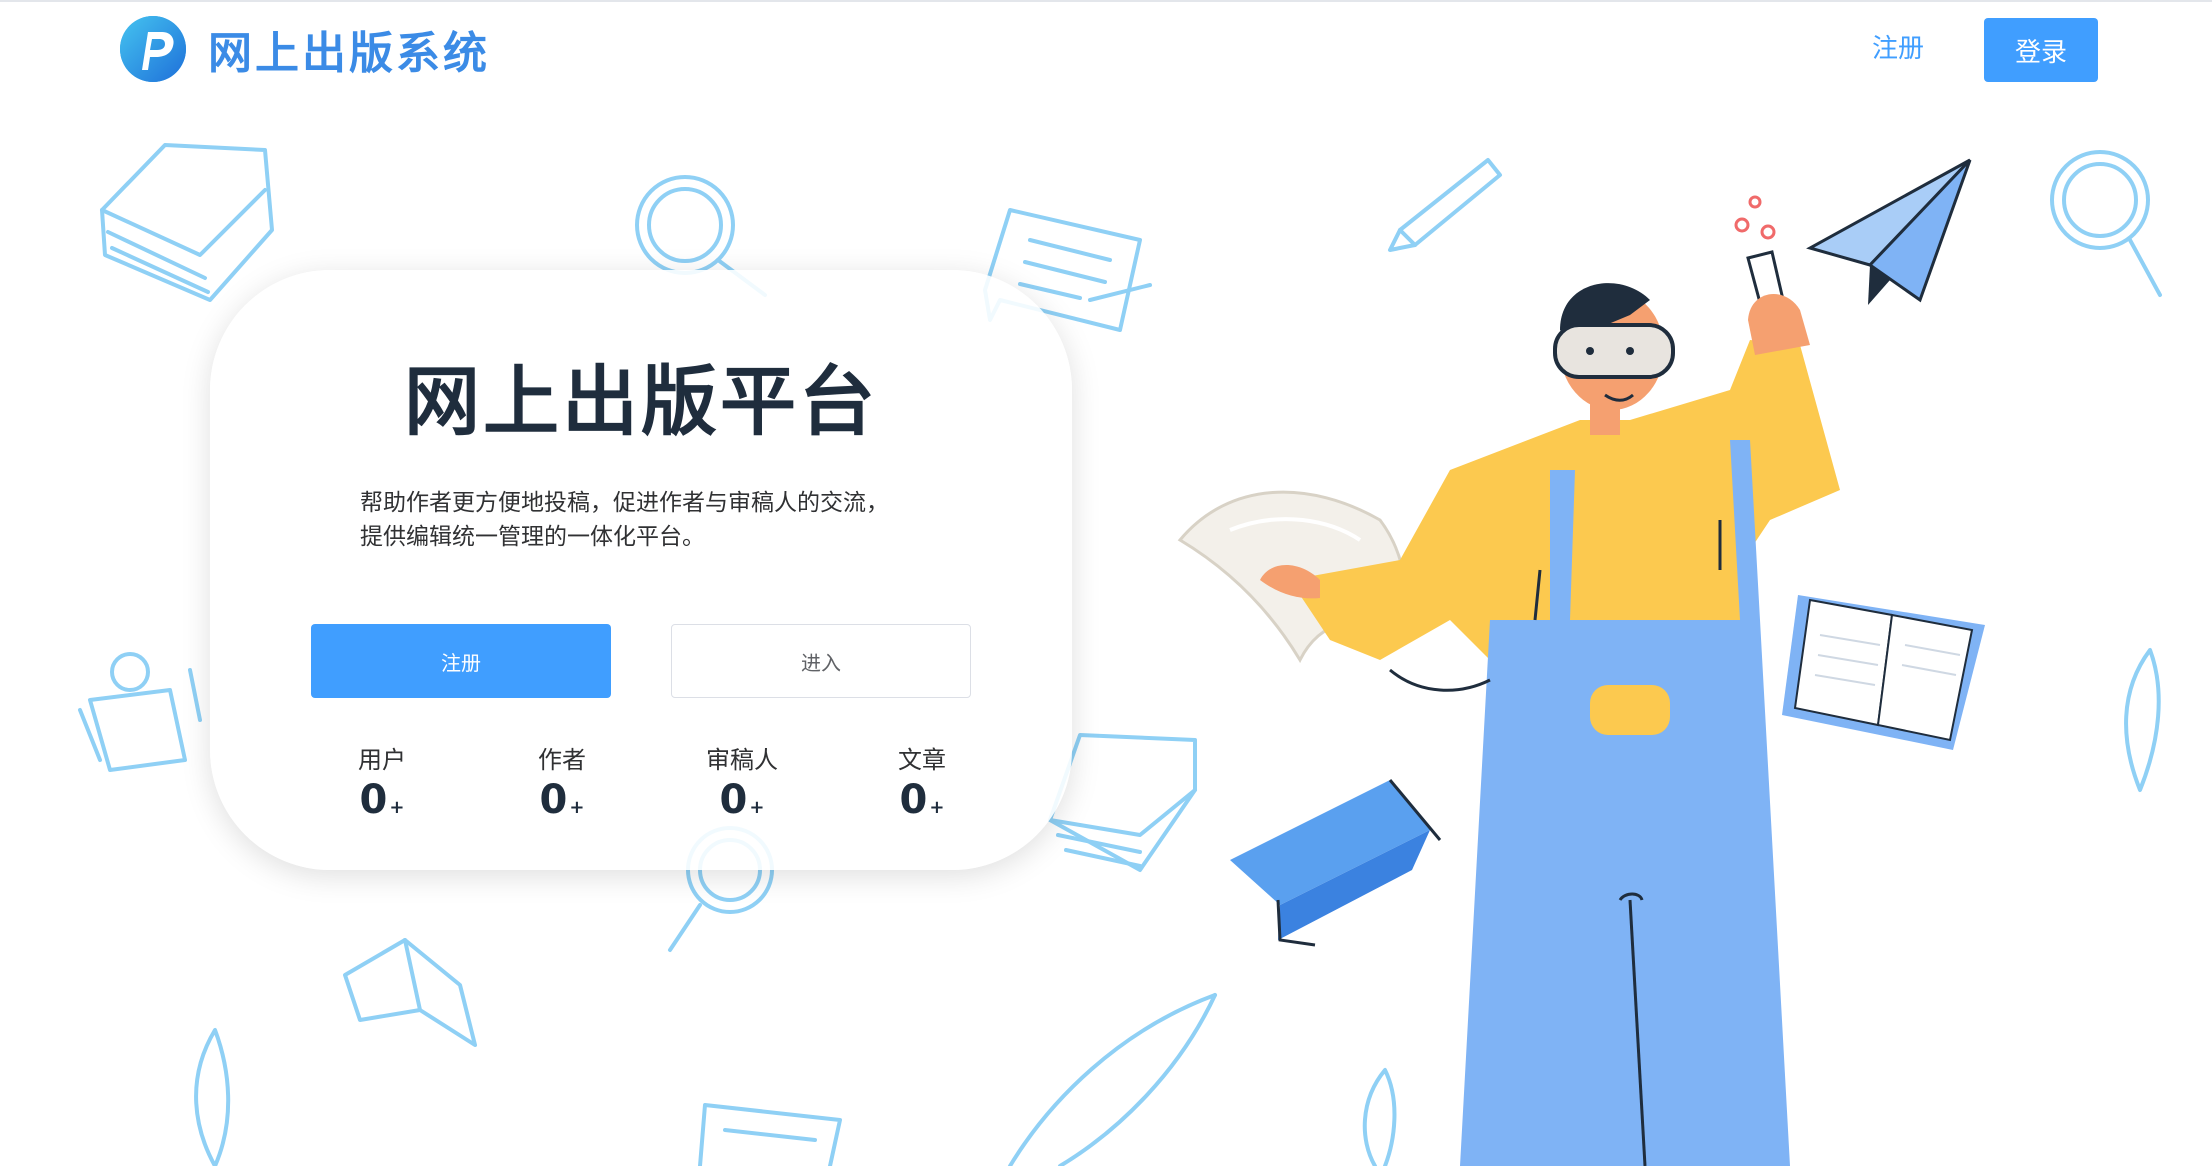 This screenshot has width=2212, height=1166. Describe the element at coordinates (624, 503) in the screenshot. I see `hero-description-line1: 帮助作者更方便地投稿，促进作者与审稿人的交流，` at that location.